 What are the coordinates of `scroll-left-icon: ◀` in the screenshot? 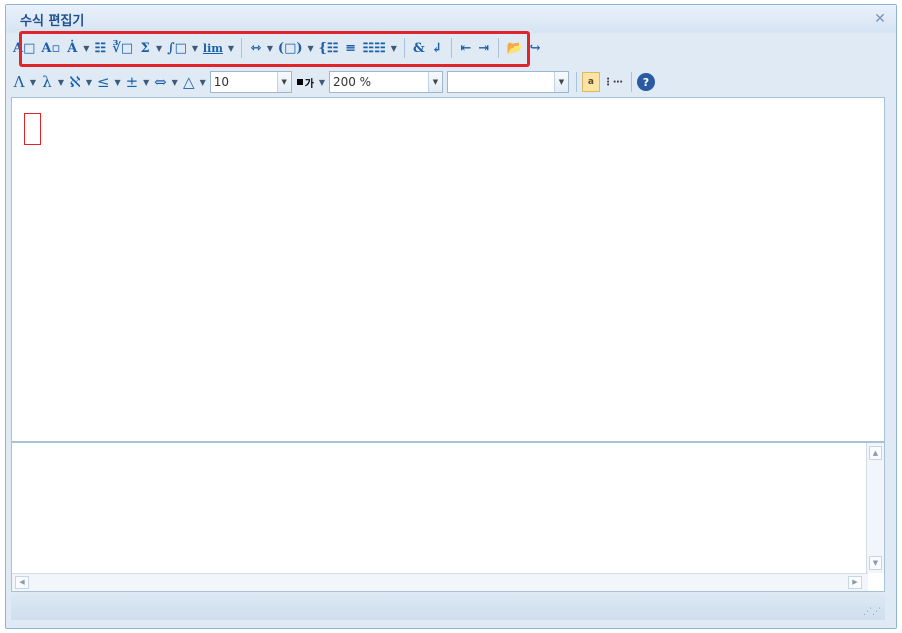 It's located at (22, 582).